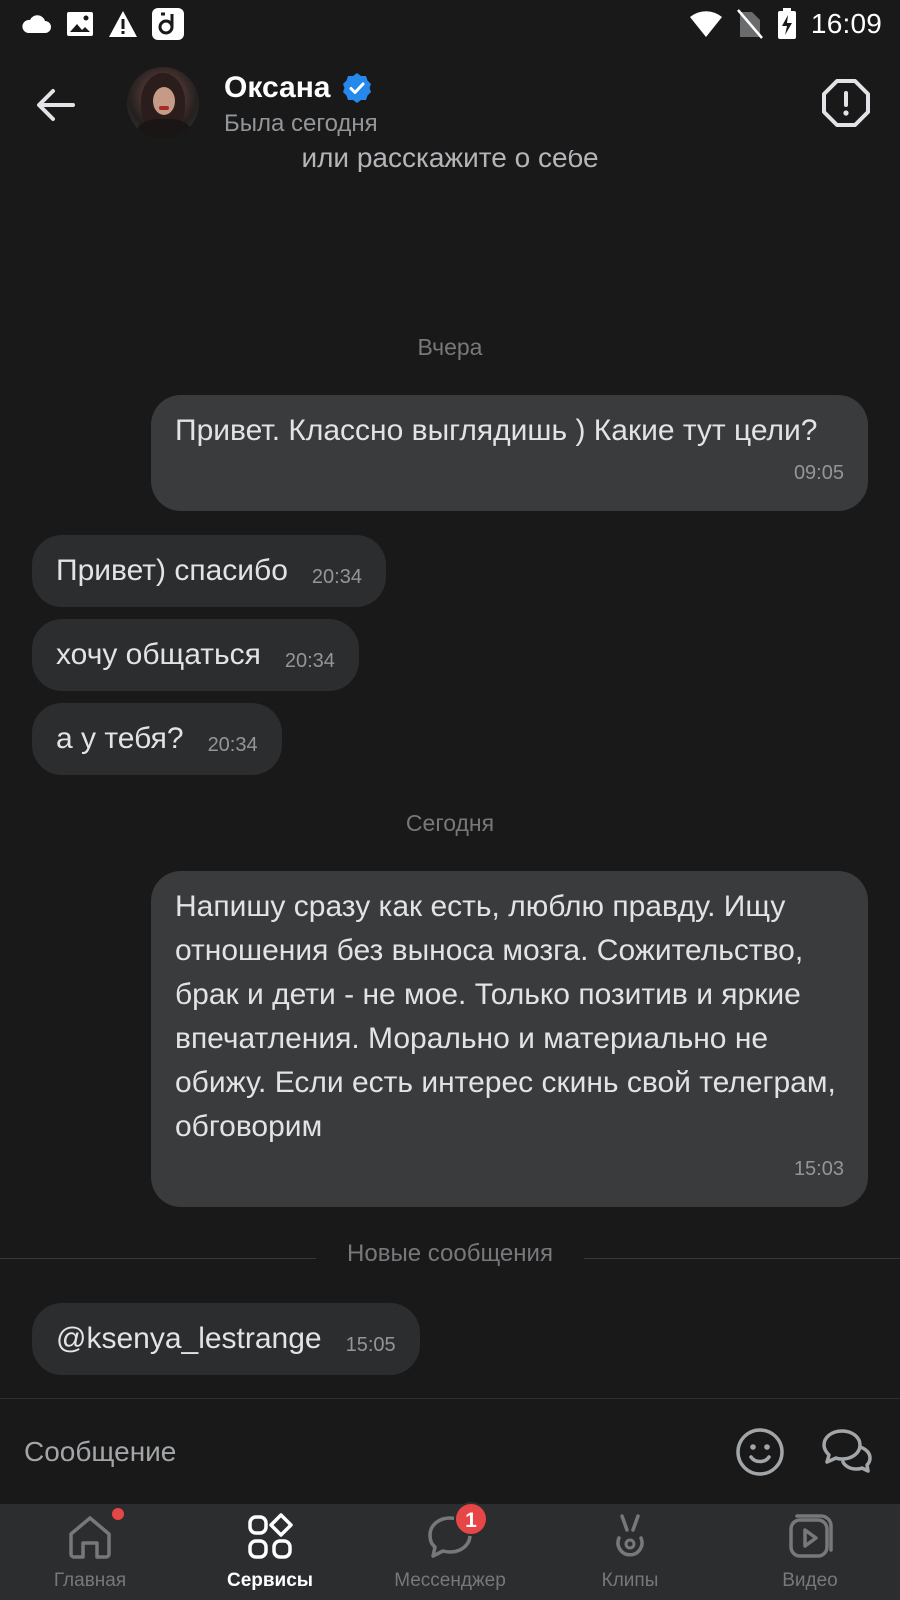  I want to click on services-icon, so click(270, 1536).